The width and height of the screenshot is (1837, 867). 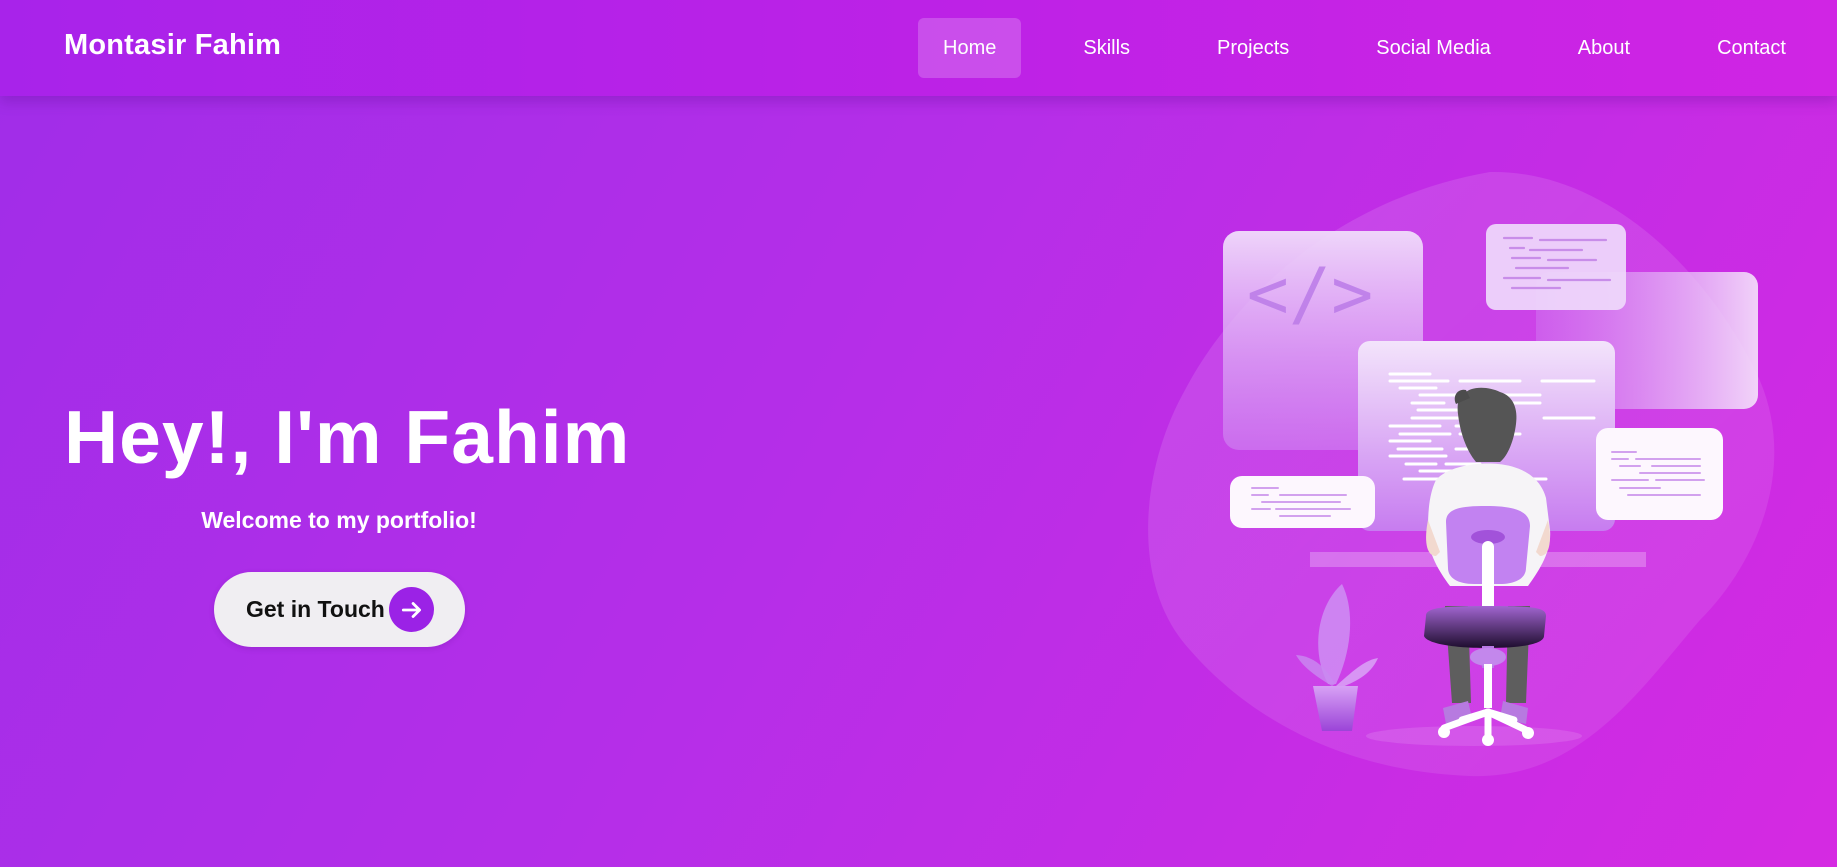 What do you see at coordinates (970, 48) in the screenshot?
I see `nav-item-home: Home` at bounding box center [970, 48].